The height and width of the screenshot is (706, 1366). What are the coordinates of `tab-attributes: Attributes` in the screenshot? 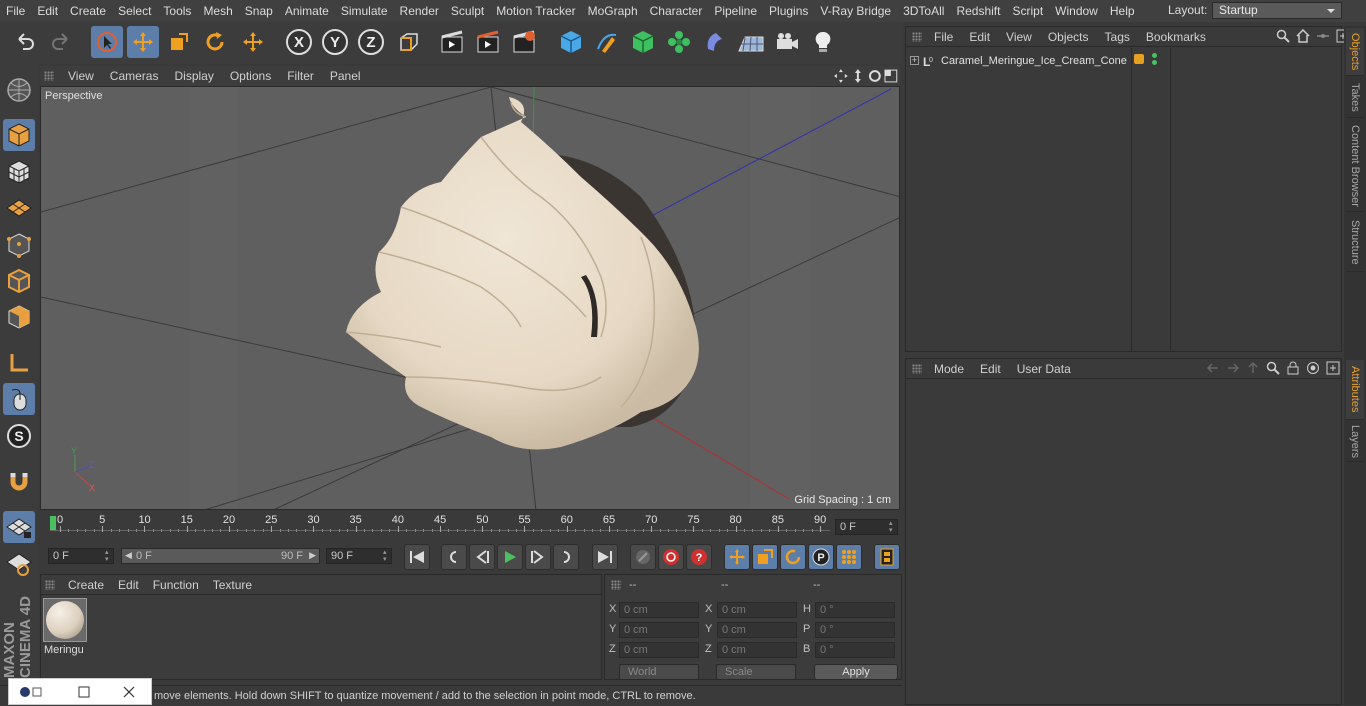 It's located at (1355, 390).